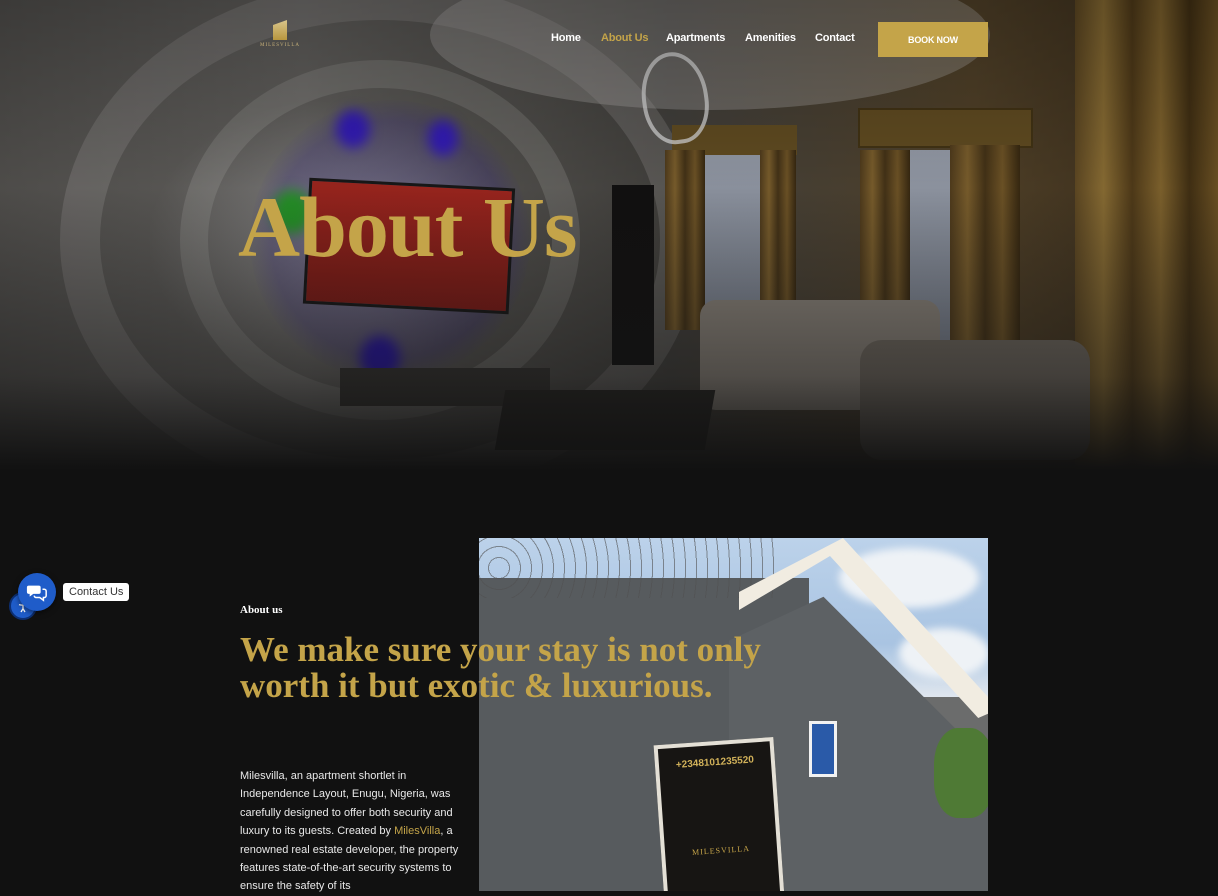 This screenshot has width=1218, height=896. Describe the element at coordinates (629, 568) in the screenshot. I see `razor-wire` at that location.